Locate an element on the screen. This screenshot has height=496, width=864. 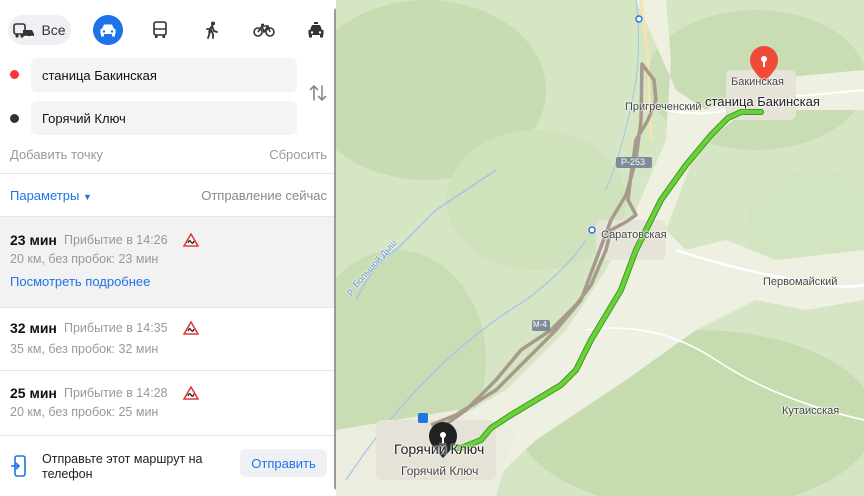
map-road-label: М-4 is located at coordinates (540, 324).